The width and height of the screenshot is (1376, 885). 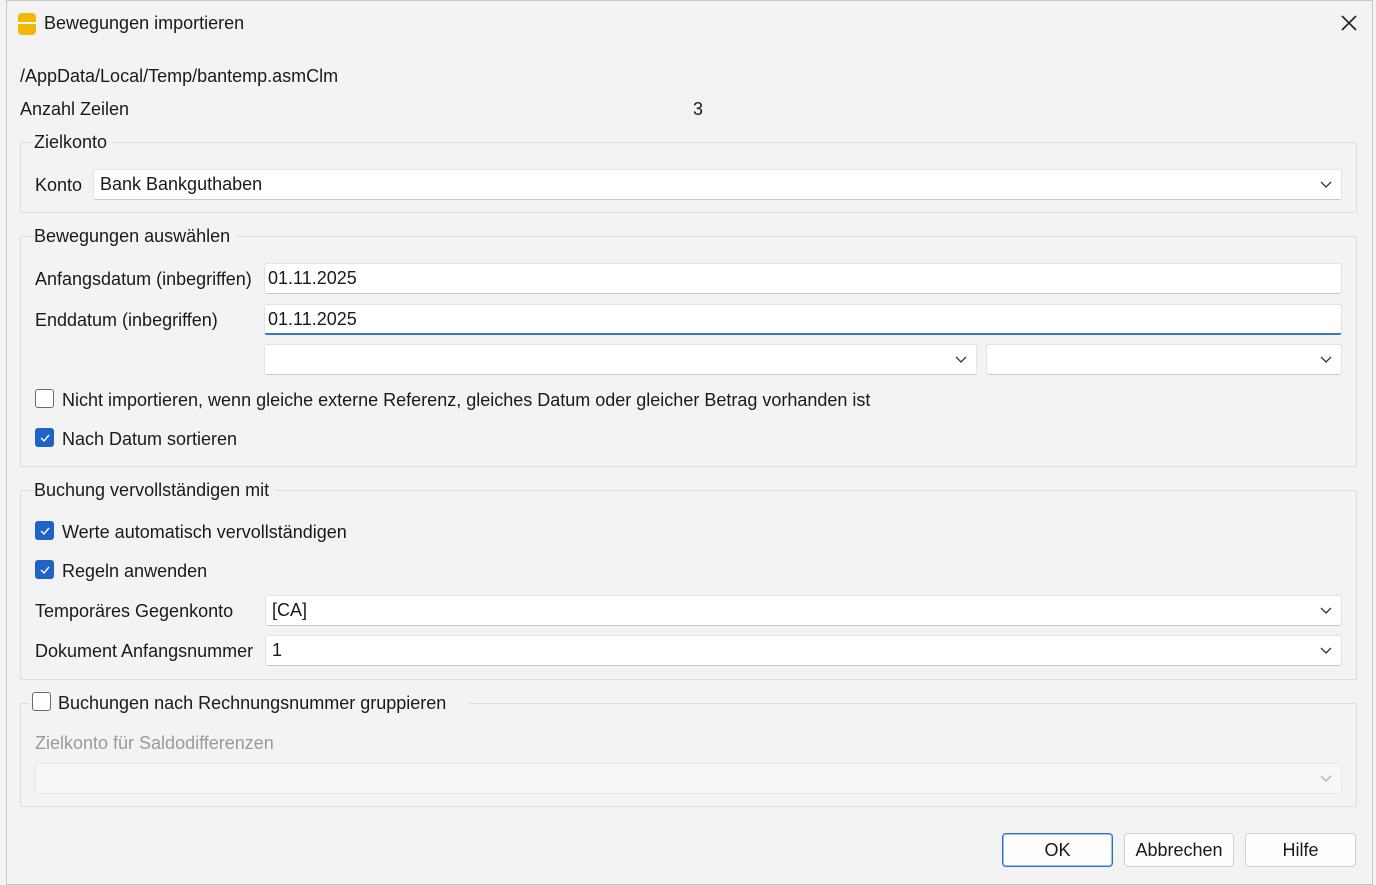 I want to click on ok-button: OK, so click(x=1057, y=850).